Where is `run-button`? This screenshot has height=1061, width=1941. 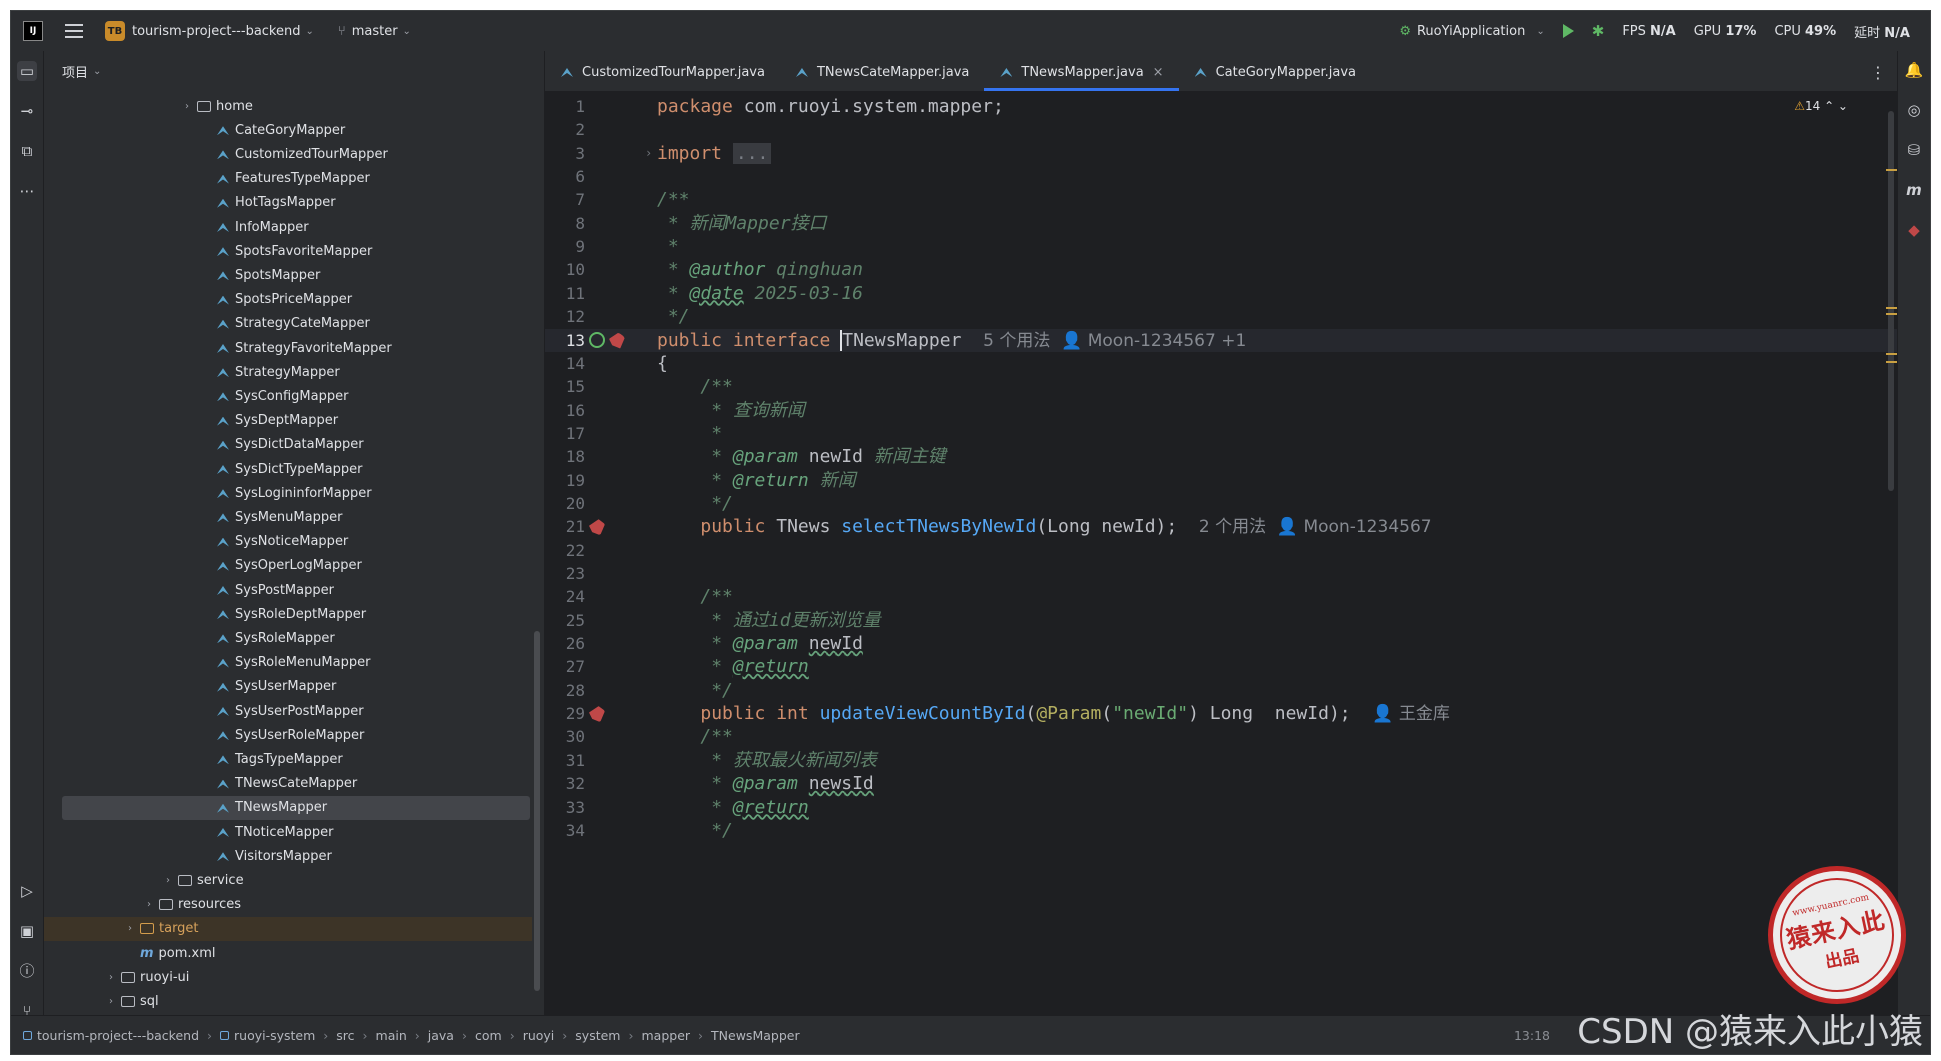
run-button is located at coordinates (1568, 31).